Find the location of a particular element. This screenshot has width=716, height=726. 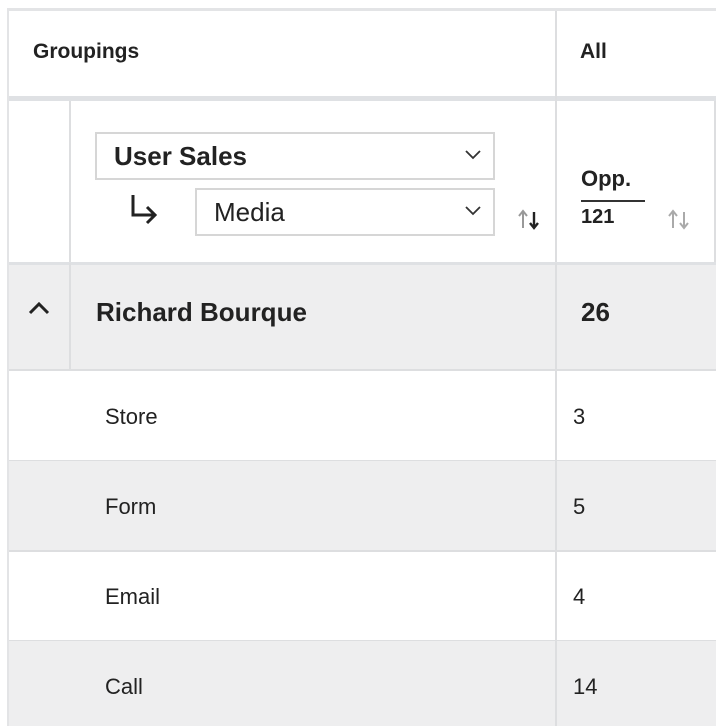

row-label: Call is located at coordinates (124, 686).